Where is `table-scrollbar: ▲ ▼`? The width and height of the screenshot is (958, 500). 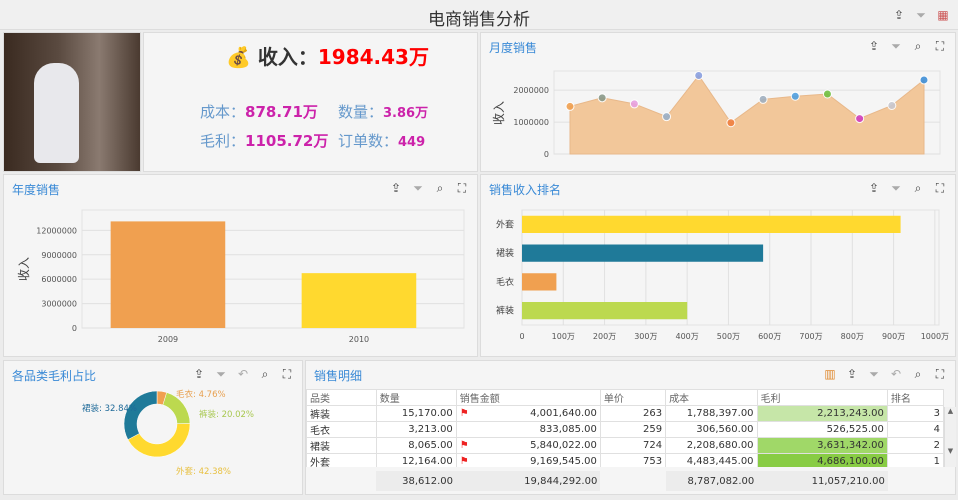 table-scrollbar: ▲ ▼ is located at coordinates (950, 437).